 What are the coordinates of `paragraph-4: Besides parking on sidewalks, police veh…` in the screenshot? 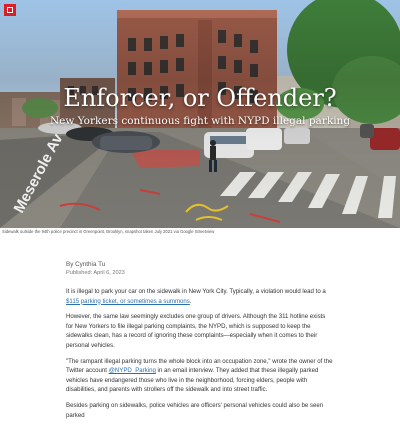 It's located at (195, 410).